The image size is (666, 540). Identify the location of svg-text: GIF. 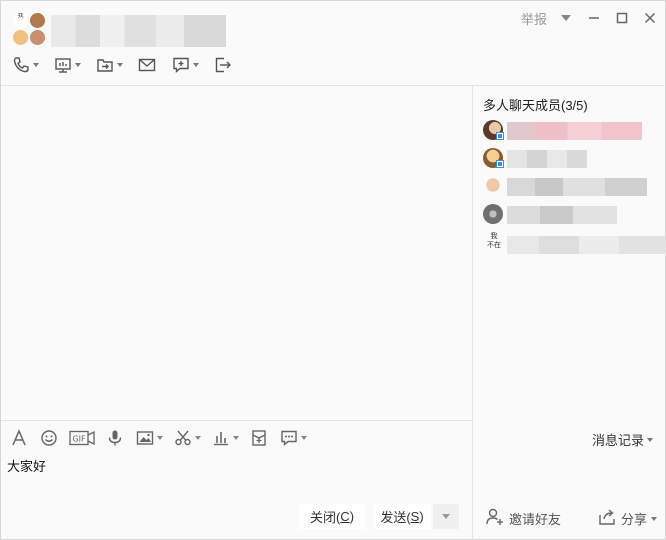
(79, 439).